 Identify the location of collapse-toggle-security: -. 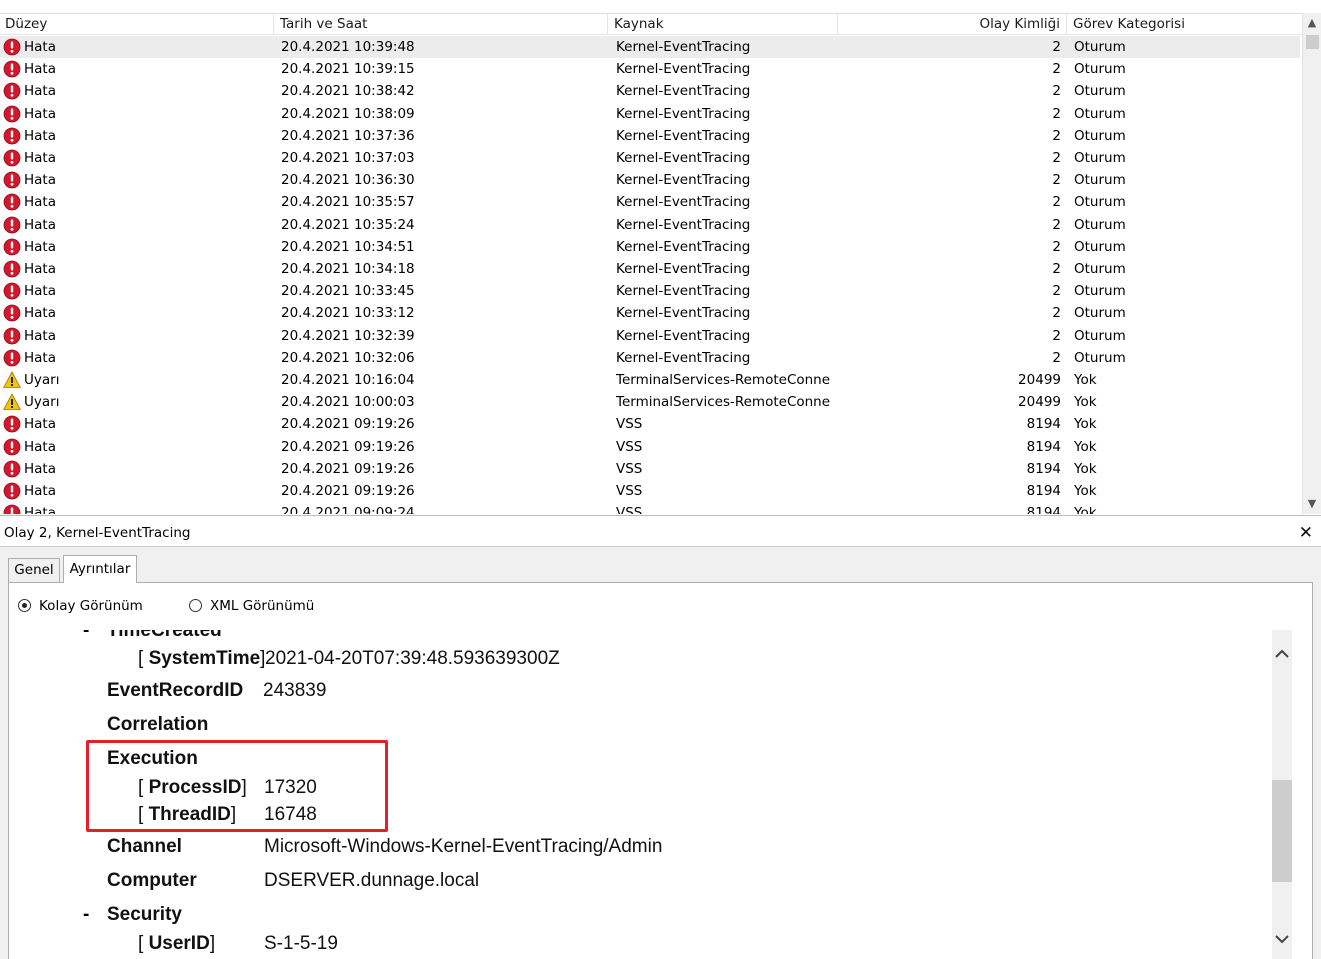
(86, 915).